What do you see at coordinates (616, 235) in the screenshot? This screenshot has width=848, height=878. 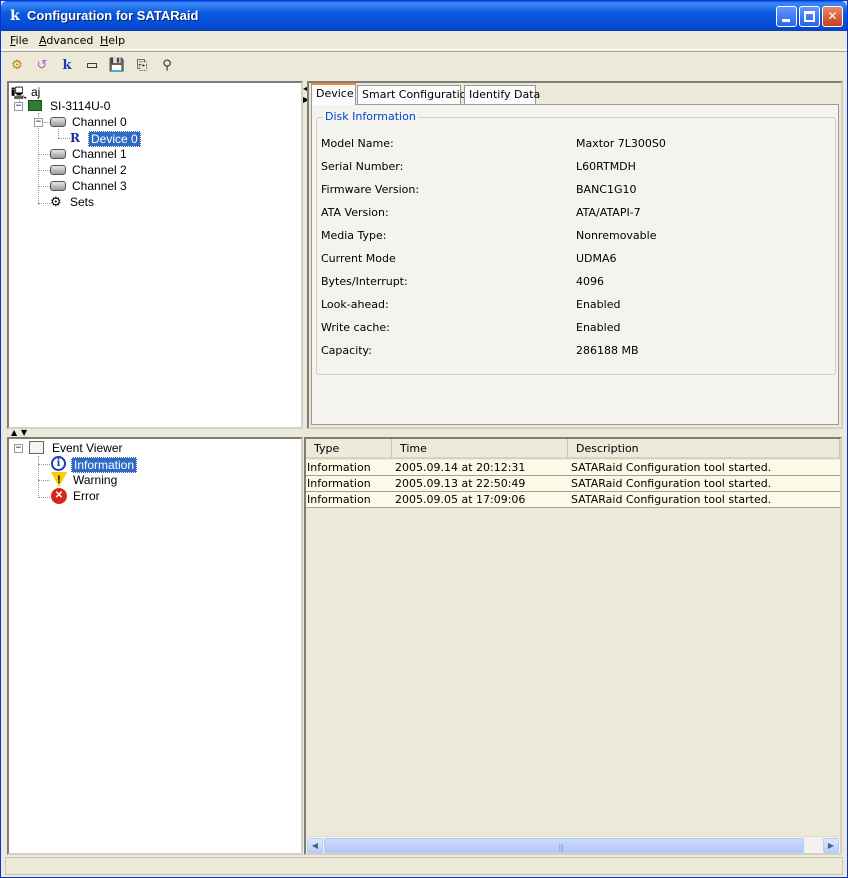 I see `media-type-value: Nonremovable` at bounding box center [616, 235].